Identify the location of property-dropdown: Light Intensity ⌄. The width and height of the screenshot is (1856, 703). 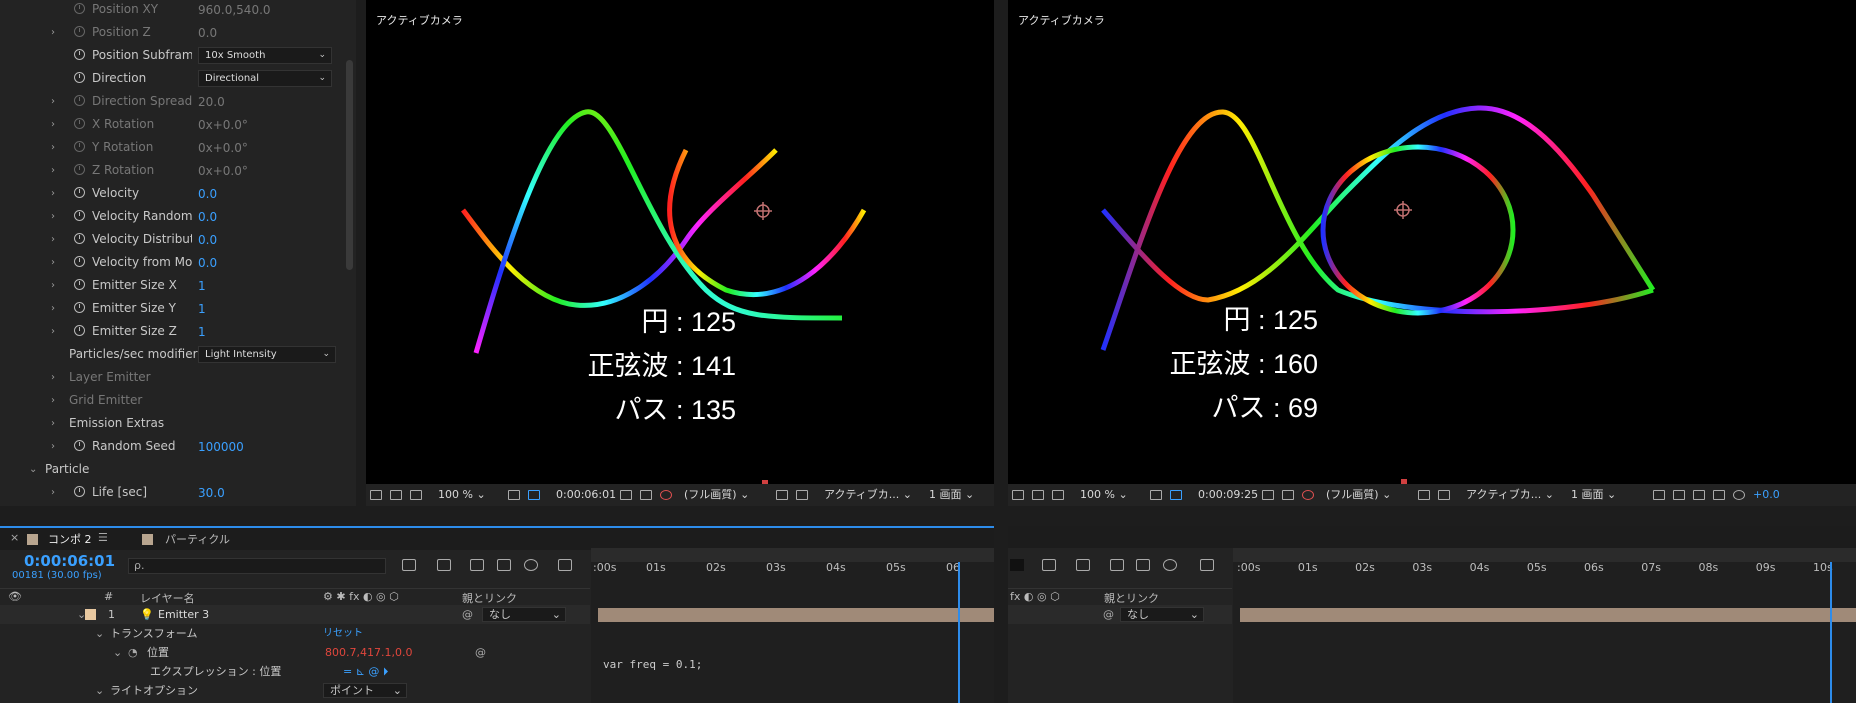
(267, 354).